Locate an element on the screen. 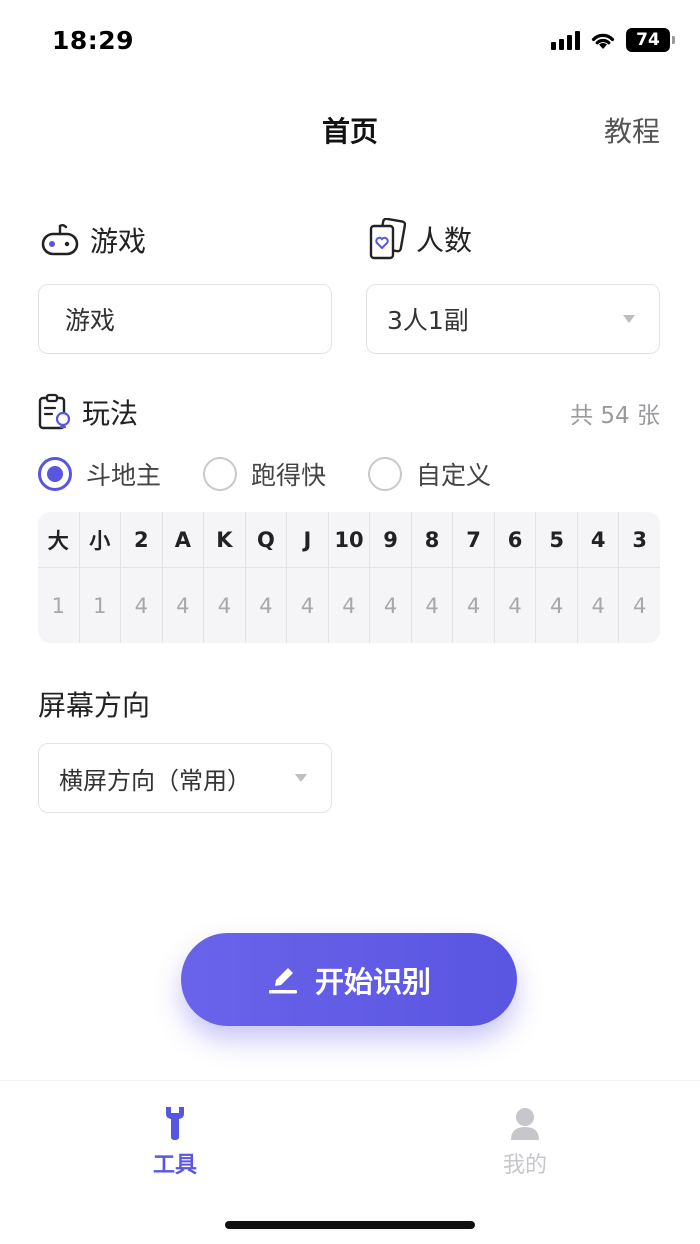  tab-mine: 我的 is located at coordinates (525, 1142).